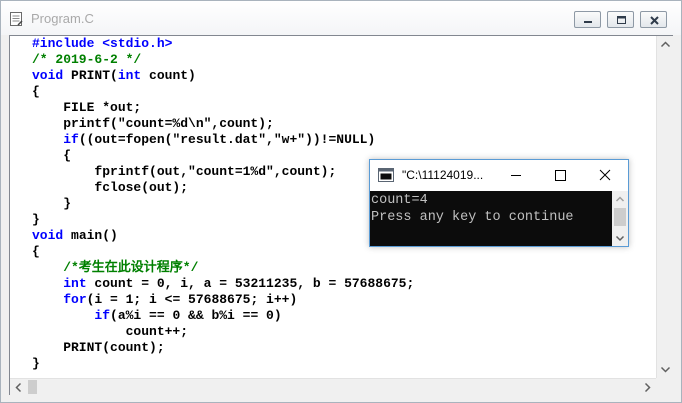 The width and height of the screenshot is (682, 403). I want to click on scroll-left-button, so click(18, 387).